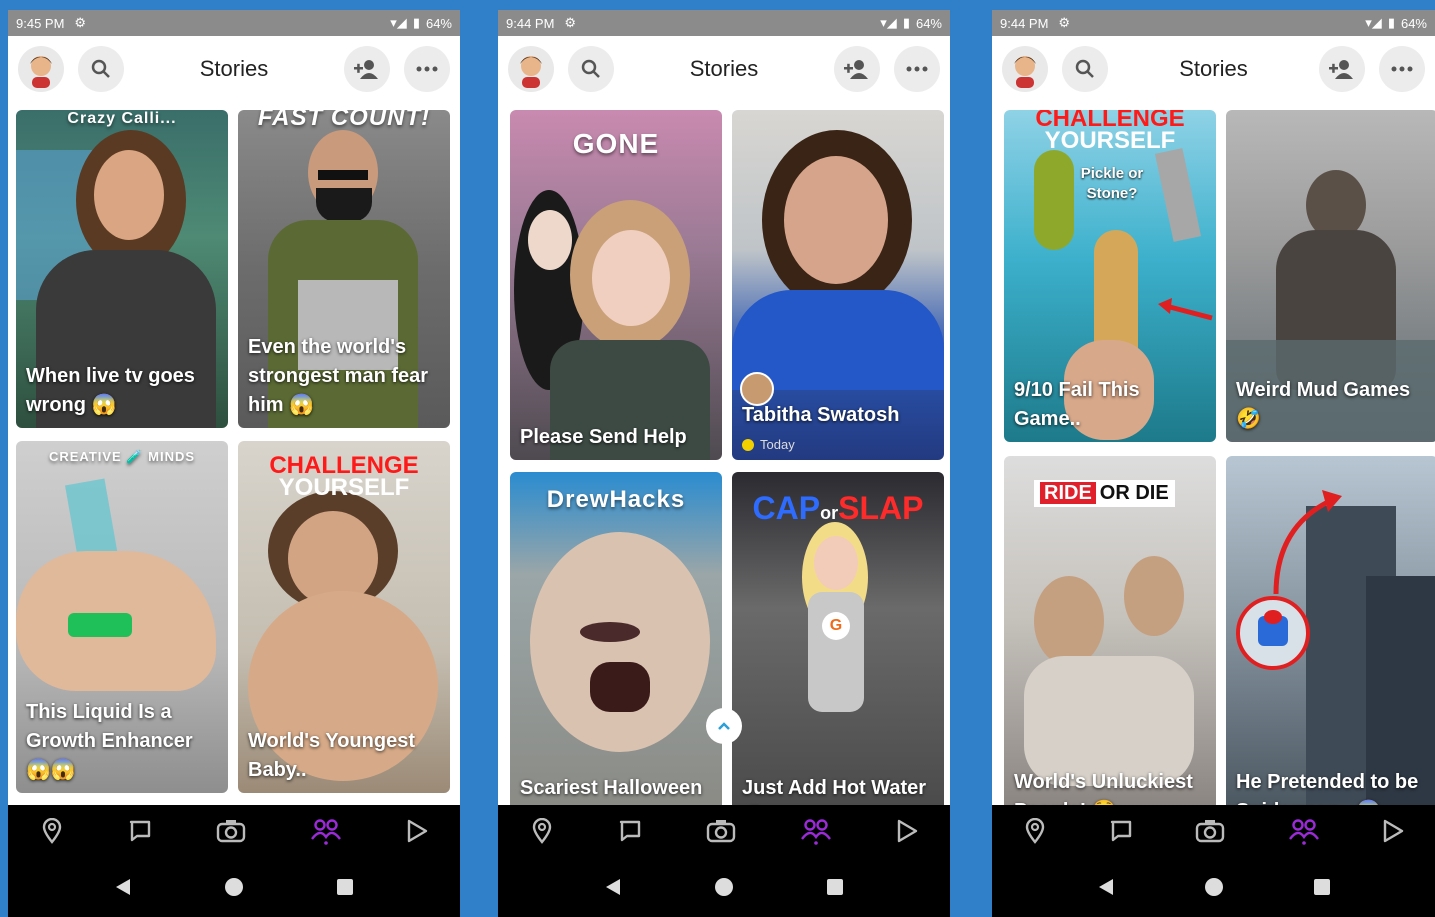 Image resolution: width=1435 pixels, height=917 pixels. What do you see at coordinates (748, 444) in the screenshot?
I see `snap-star-icon` at bounding box center [748, 444].